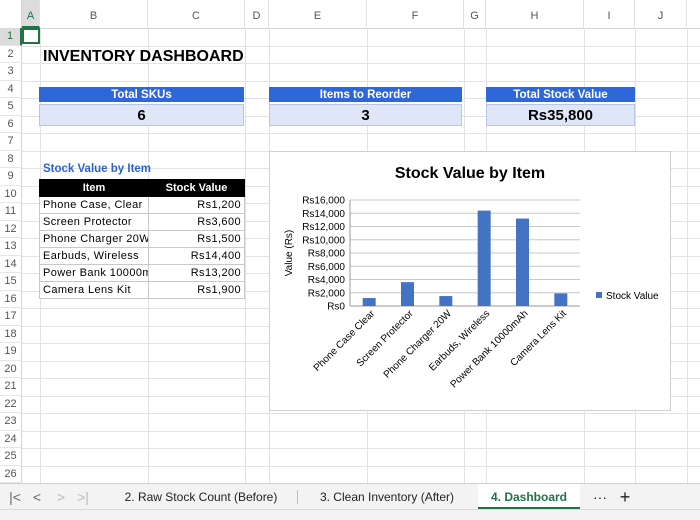  Describe the element at coordinates (196, 14) in the screenshot. I see `column-header-c: C` at that location.